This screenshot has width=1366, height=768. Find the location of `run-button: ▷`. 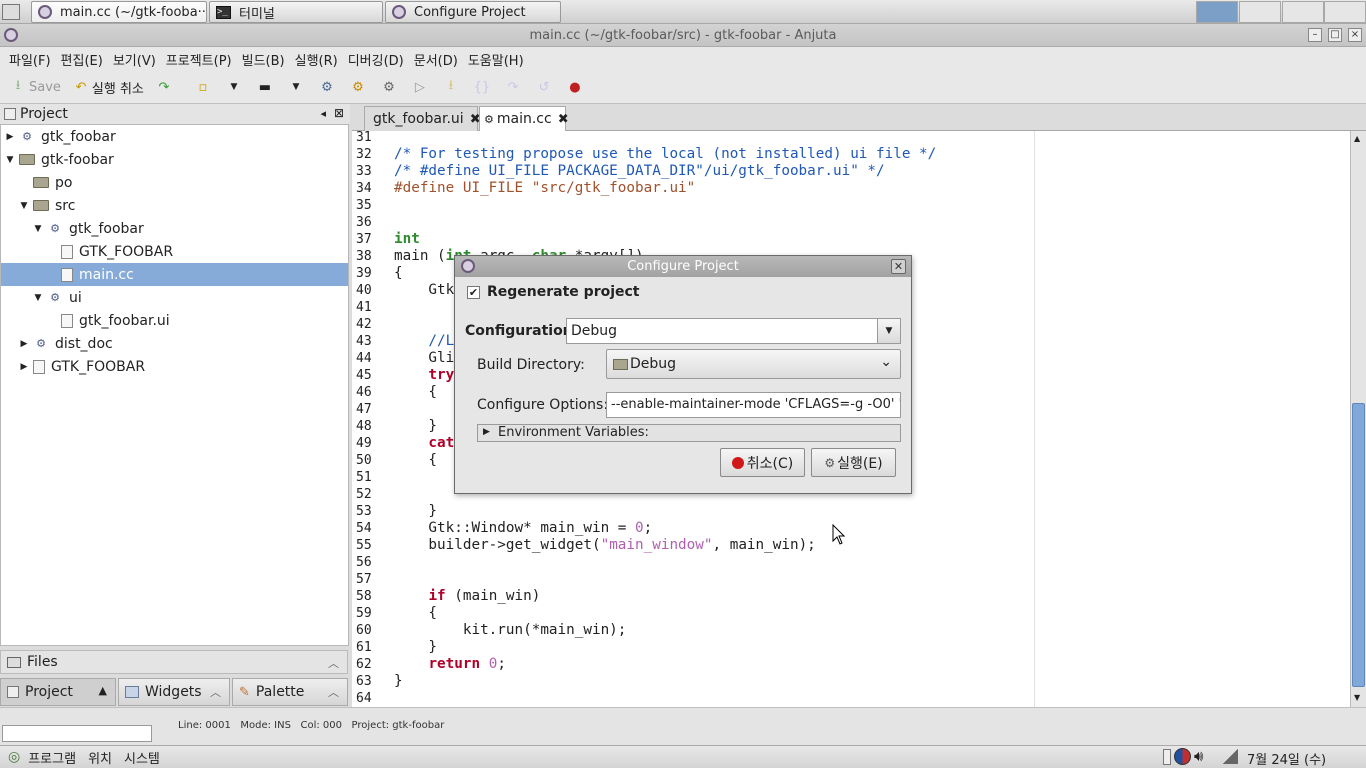

run-button: ▷ is located at coordinates (421, 87).